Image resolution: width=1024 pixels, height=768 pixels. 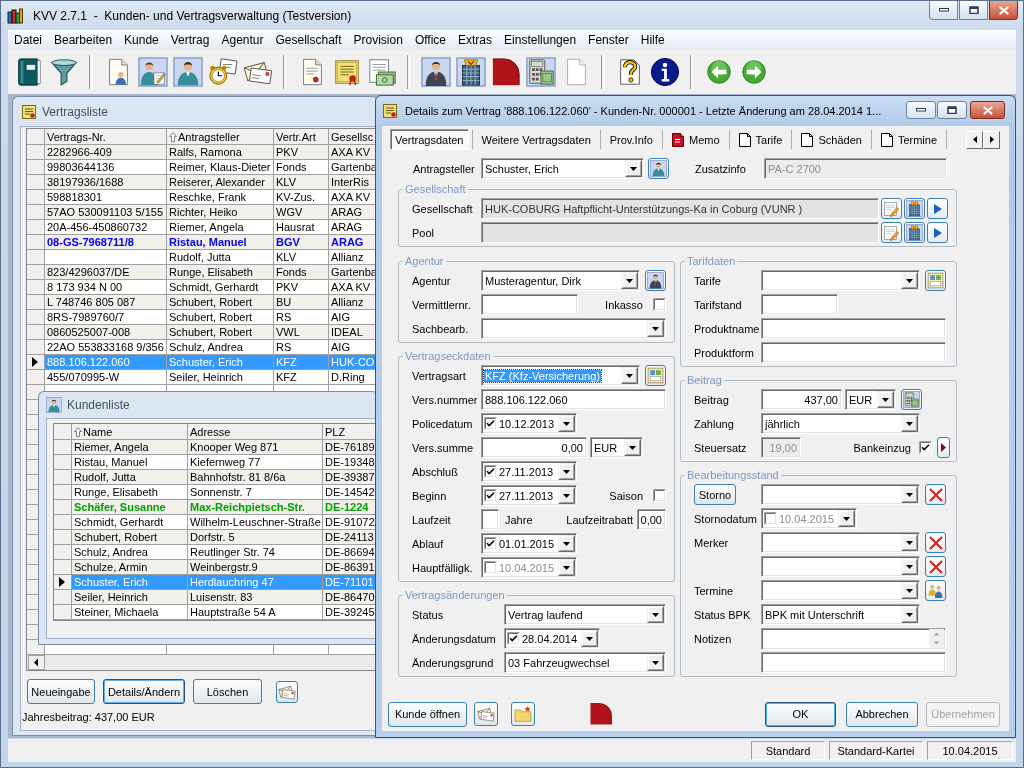 What do you see at coordinates (840, 423) in the screenshot?
I see `dropdown: jährlich` at bounding box center [840, 423].